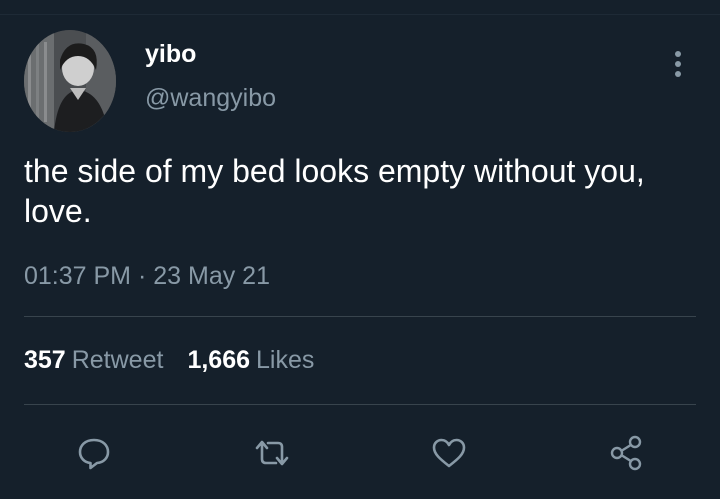 This screenshot has width=720, height=499. I want to click on share-button, so click(626, 453).